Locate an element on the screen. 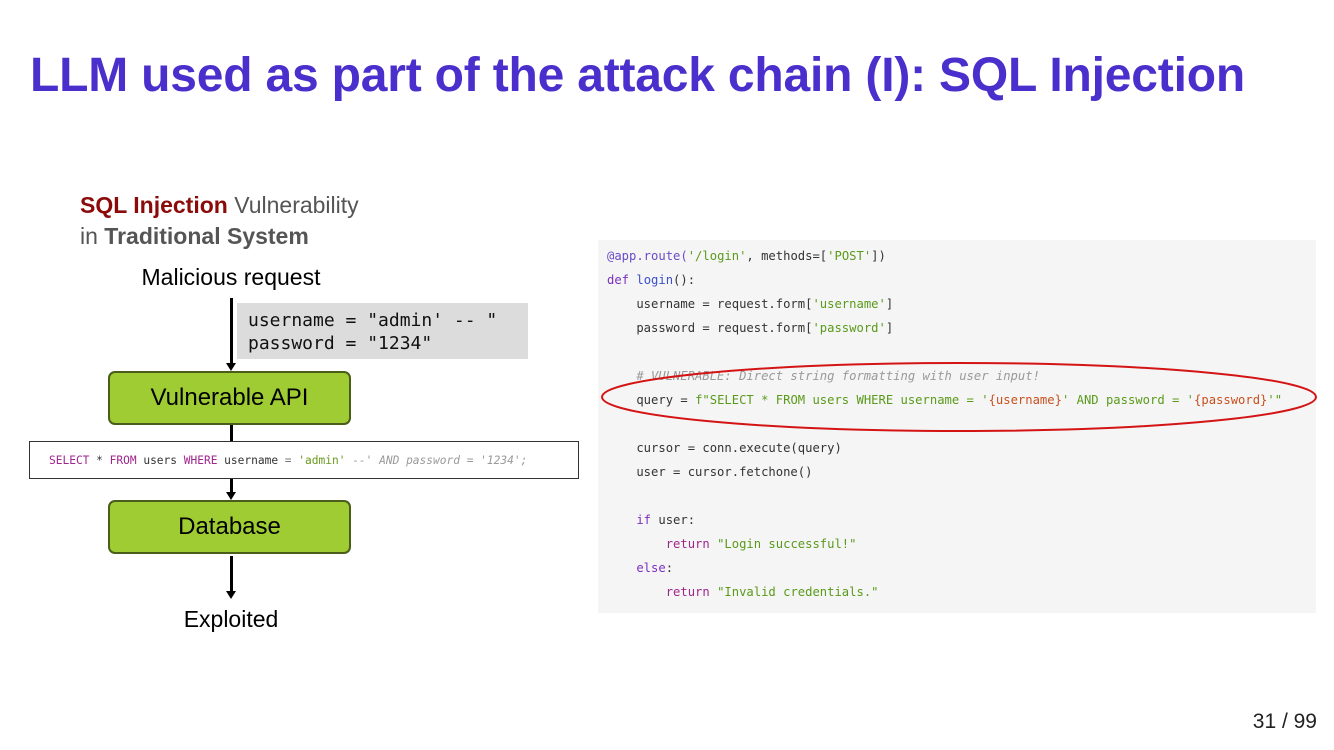 This screenshot has height=750, width=1334. query-admin-value: 'admin' is located at coordinates (322, 460).